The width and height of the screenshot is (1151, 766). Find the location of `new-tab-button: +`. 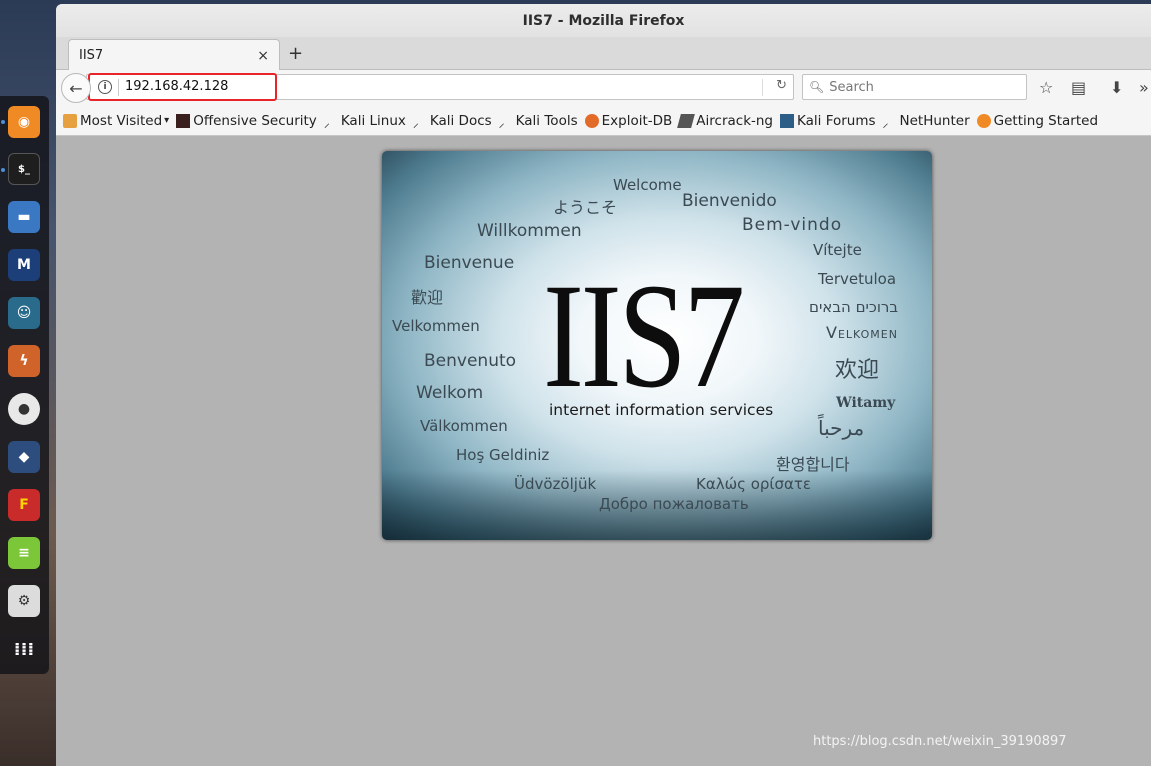

new-tab-button: + is located at coordinates (295, 53).